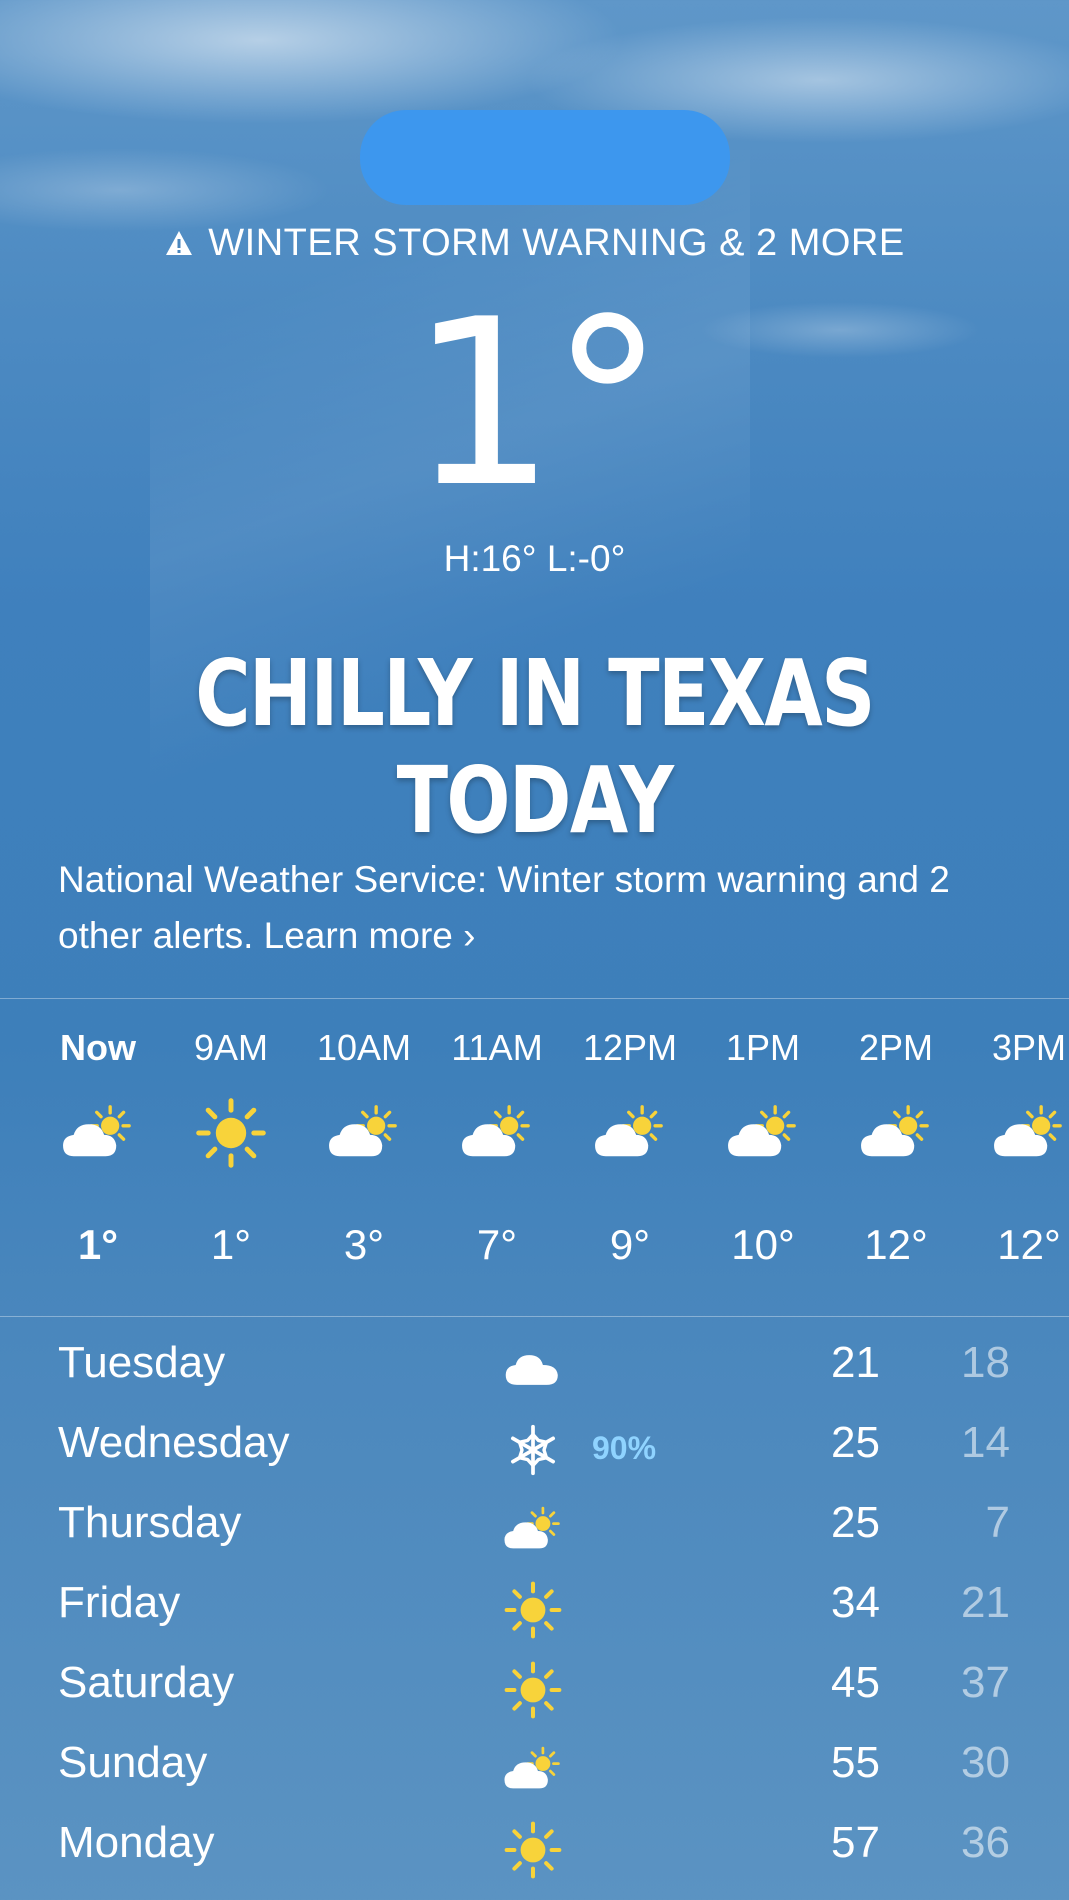 The width and height of the screenshot is (1069, 1900). What do you see at coordinates (534, 558) in the screenshot?
I see `high-low-temperature: H:16° L:-0°` at bounding box center [534, 558].